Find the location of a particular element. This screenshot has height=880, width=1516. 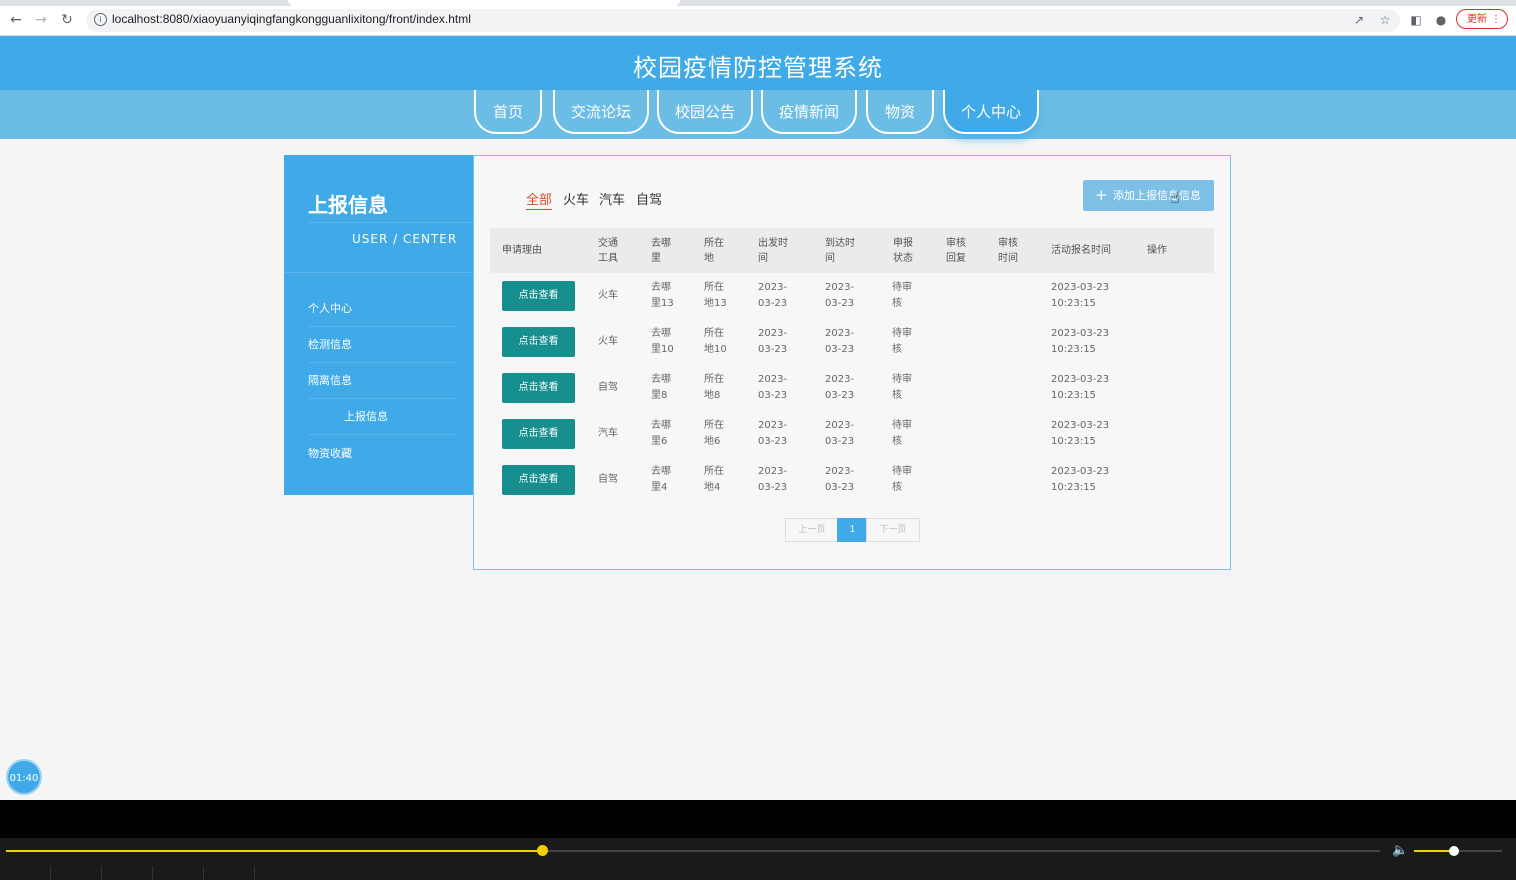

column-header-text: 审核 is located at coordinates (956, 243).